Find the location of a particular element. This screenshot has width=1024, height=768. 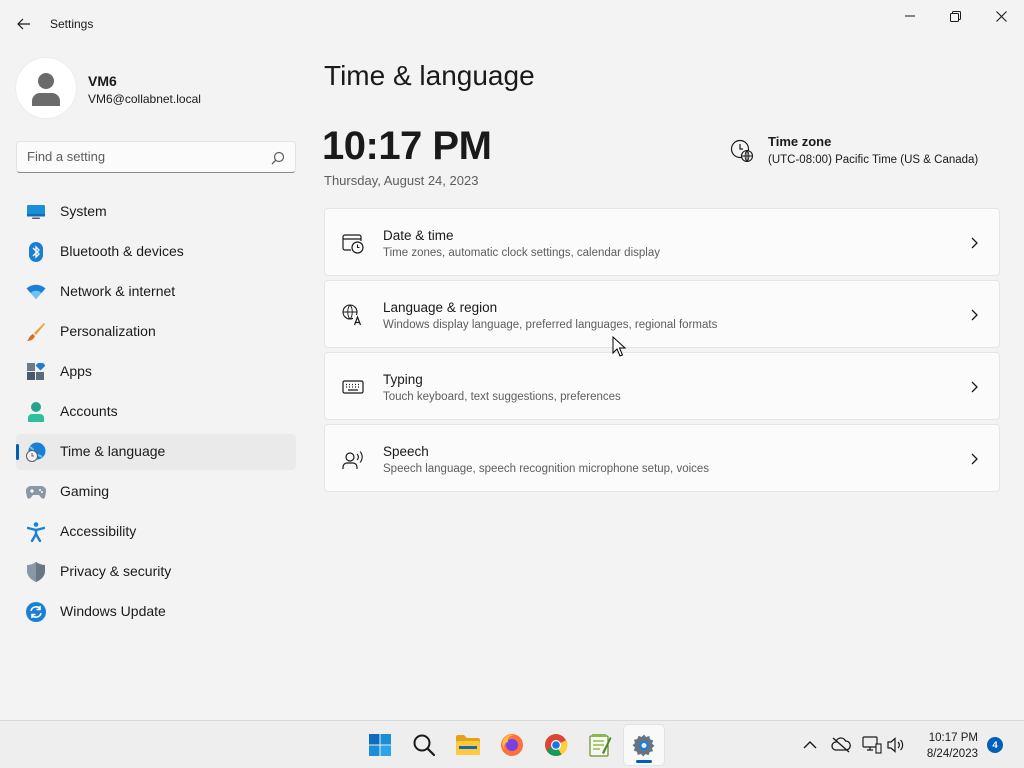

show-hidden-icons-button is located at coordinates (810, 745).